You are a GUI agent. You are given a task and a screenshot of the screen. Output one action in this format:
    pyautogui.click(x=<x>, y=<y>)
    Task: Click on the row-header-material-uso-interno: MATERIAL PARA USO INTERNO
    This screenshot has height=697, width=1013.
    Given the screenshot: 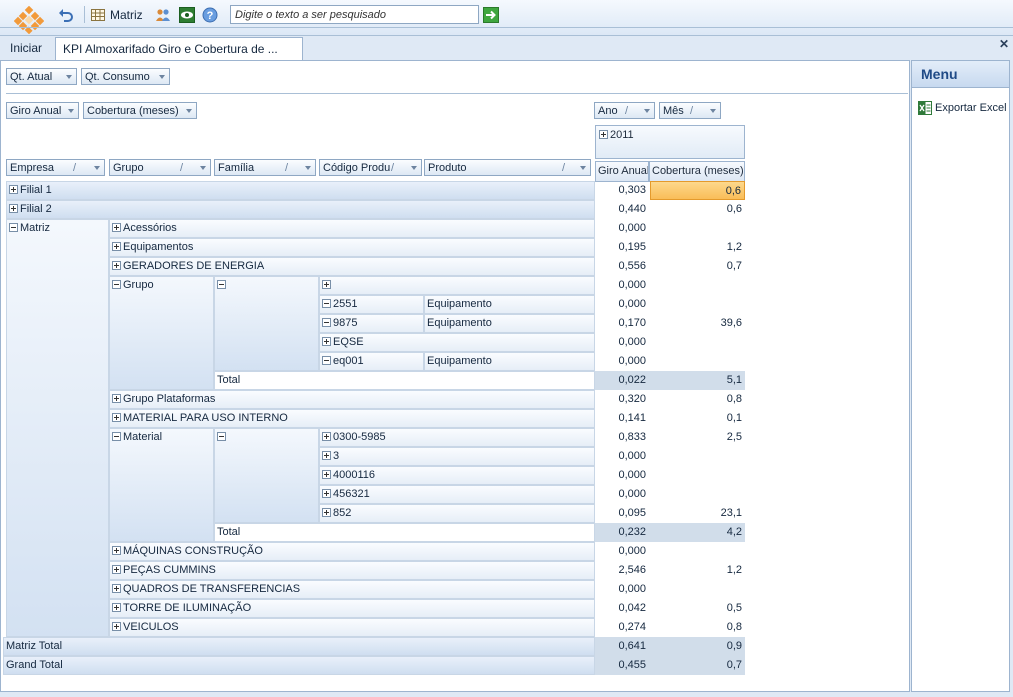 What is the action you would take?
    pyautogui.click(x=352, y=418)
    